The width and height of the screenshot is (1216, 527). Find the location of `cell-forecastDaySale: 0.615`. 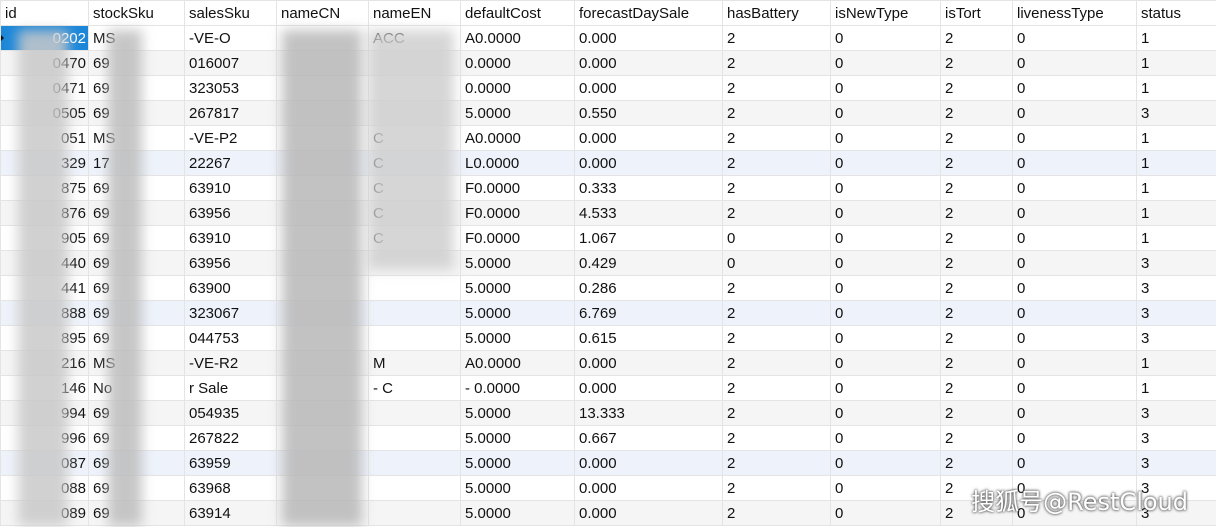

cell-forecastDaySale: 0.615 is located at coordinates (648, 338).